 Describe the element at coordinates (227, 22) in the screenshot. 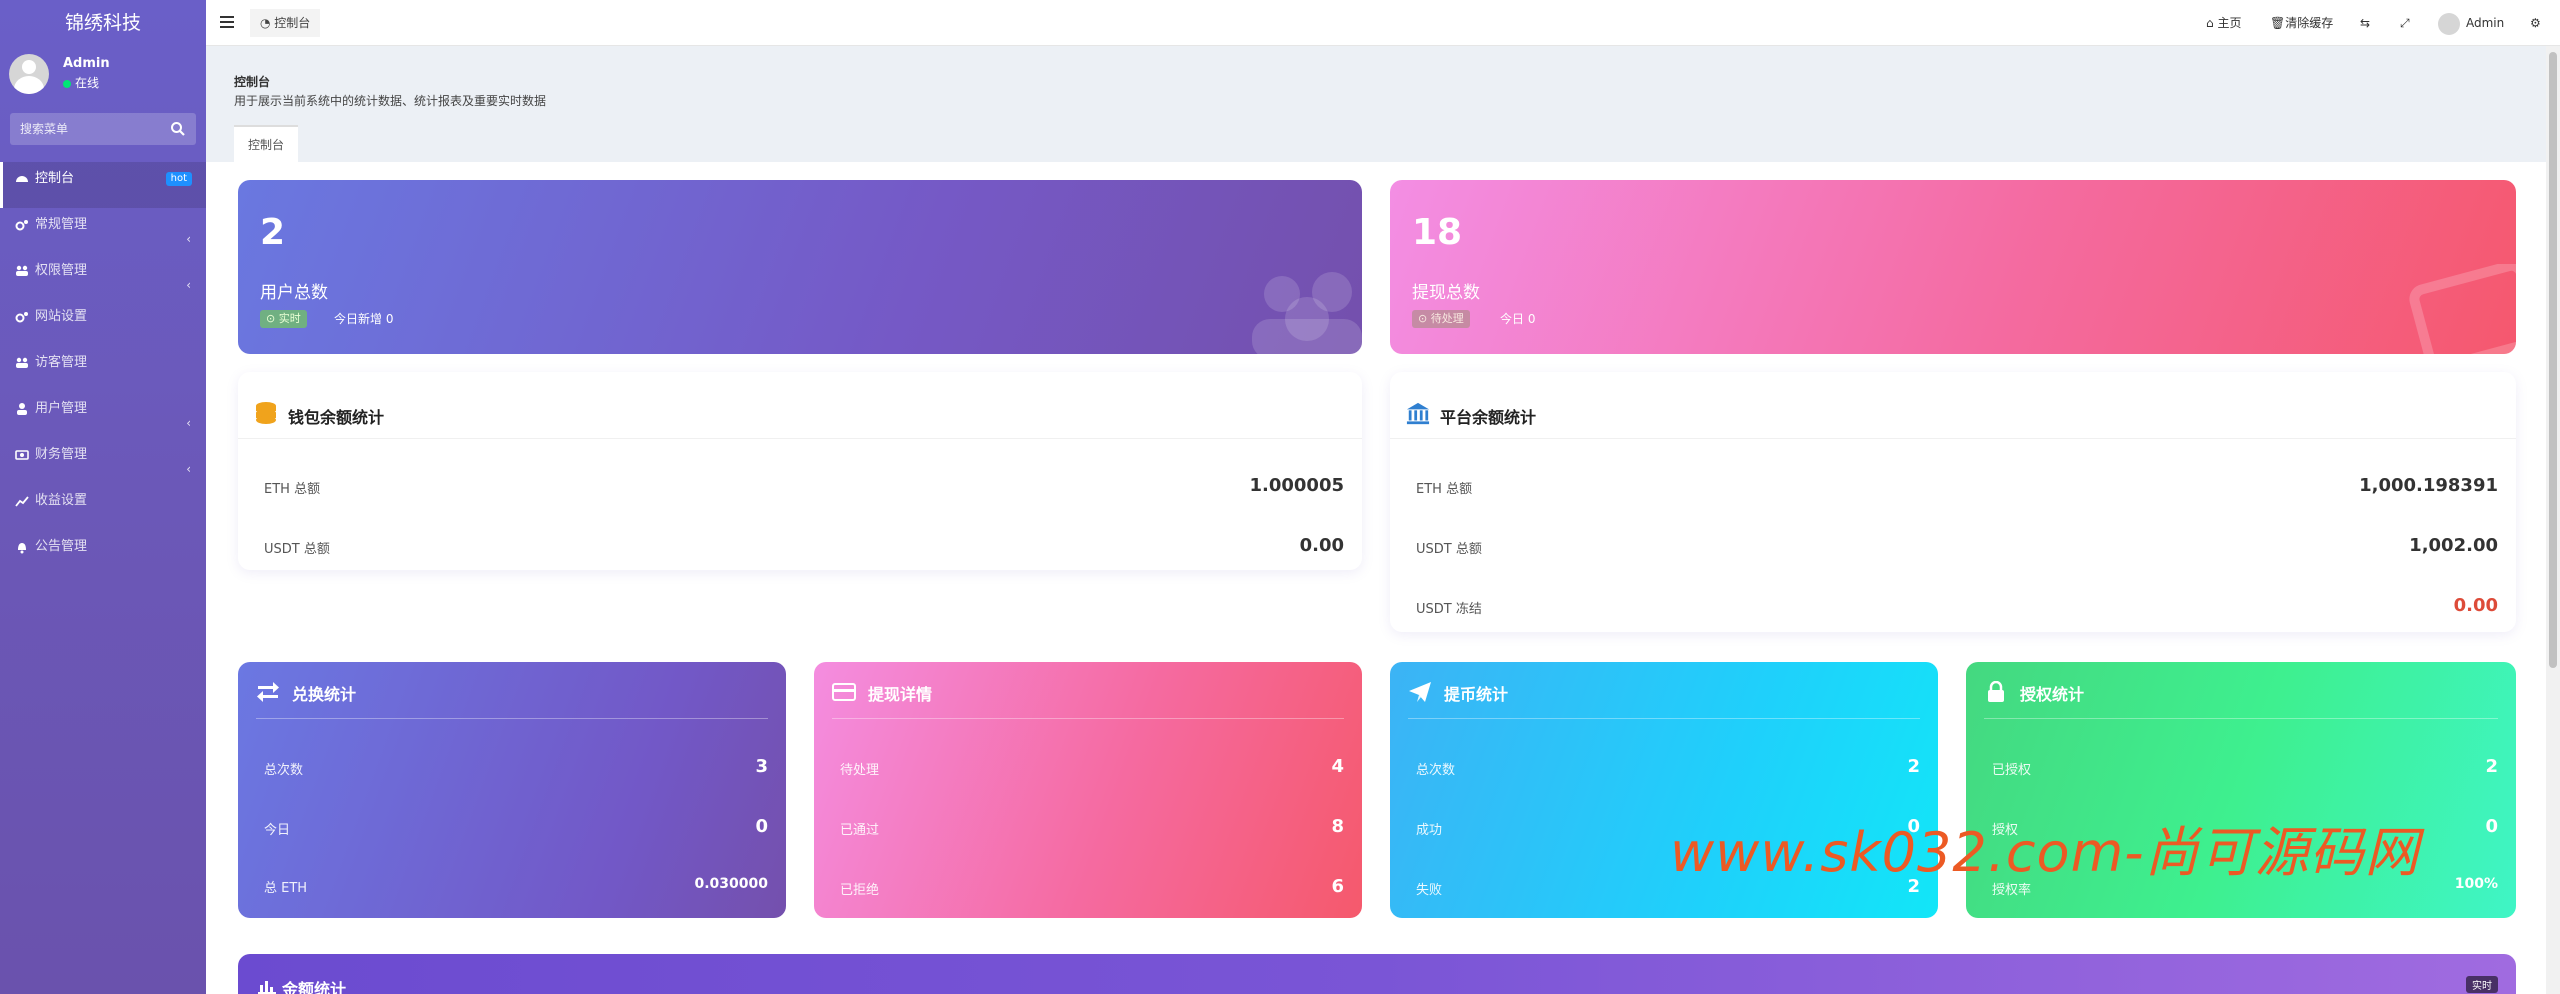

I see `menu-toggle-icon` at that location.